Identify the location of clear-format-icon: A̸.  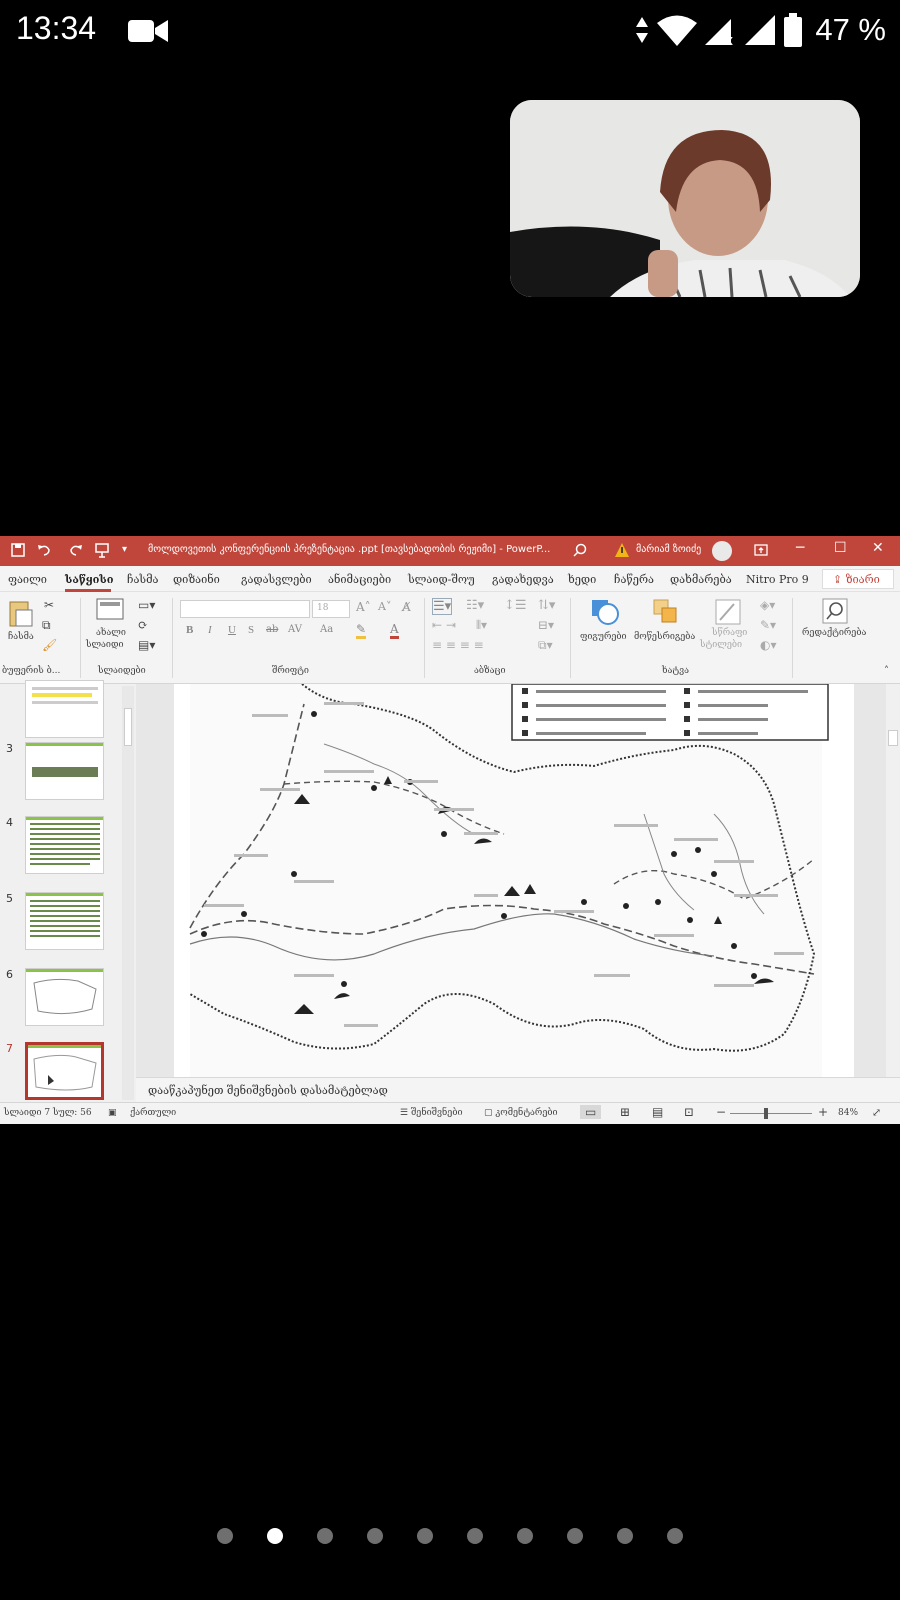
(406, 607).